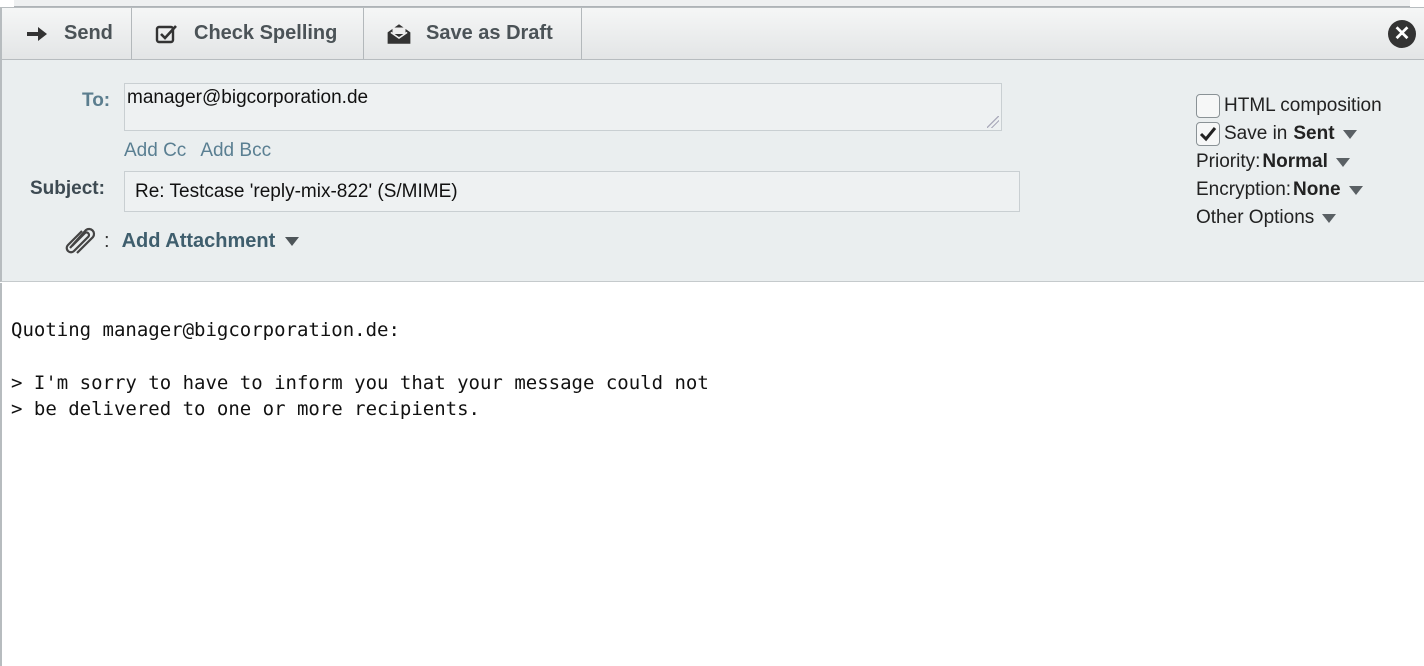  I want to click on attachment-row: : Add Attachment, so click(182, 241).